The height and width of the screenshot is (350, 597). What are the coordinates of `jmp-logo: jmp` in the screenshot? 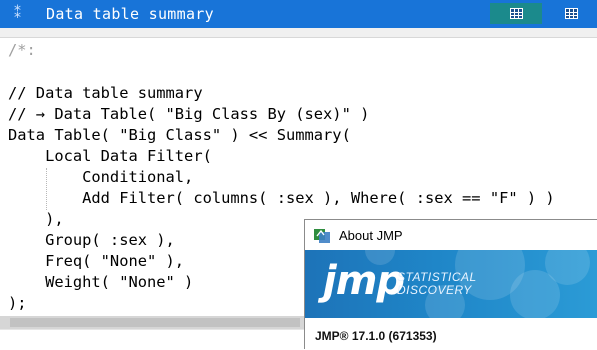 It's located at (364, 281).